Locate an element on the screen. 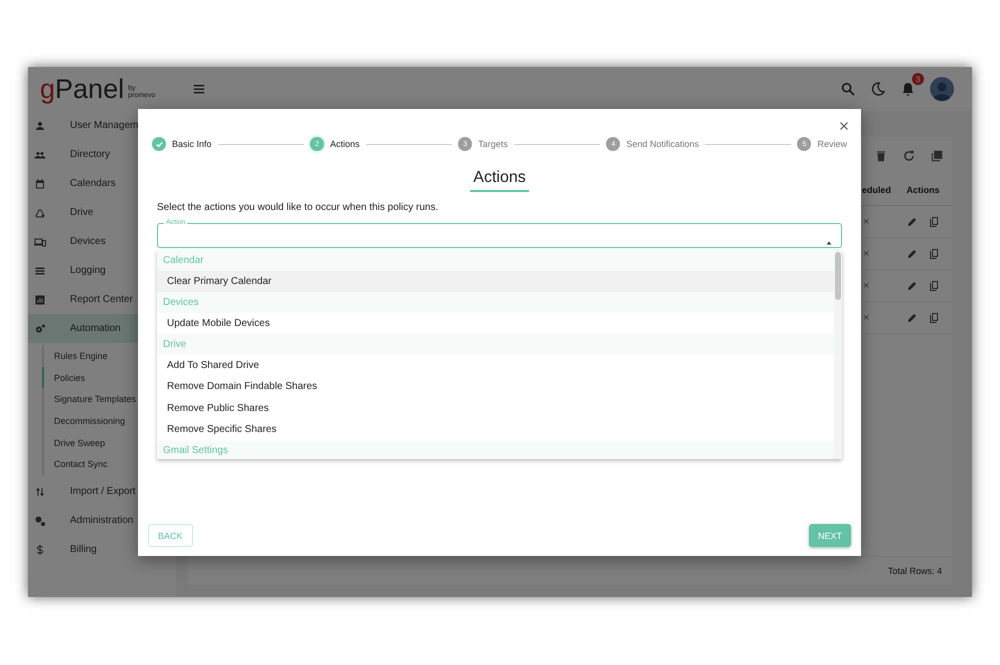 The image size is (1000, 665). instruction-text: Select the actions you would like to occur when this policy runs. is located at coordinates (298, 207).